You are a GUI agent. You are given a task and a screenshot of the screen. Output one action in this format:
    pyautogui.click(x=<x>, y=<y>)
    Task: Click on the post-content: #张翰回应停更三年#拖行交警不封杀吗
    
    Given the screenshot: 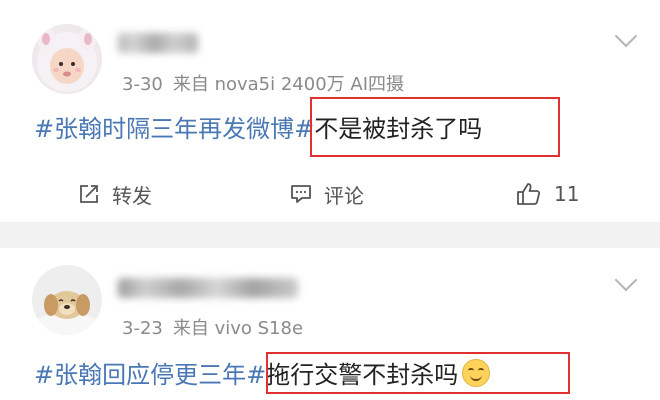 What is the action you would take?
    pyautogui.click(x=262, y=375)
    